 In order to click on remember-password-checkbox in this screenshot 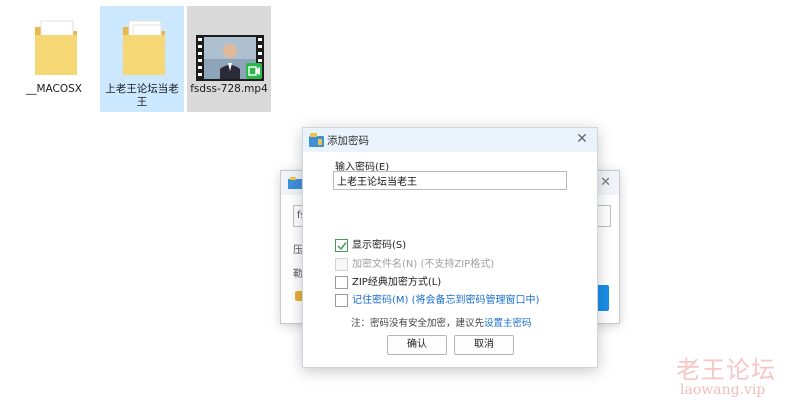, I will do `click(341, 300)`.